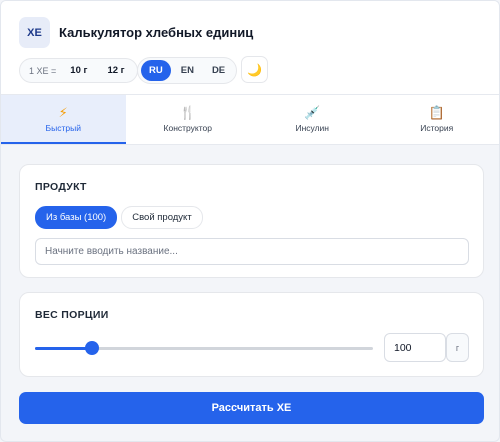 The width and height of the screenshot is (500, 442). I want to click on calculate-button: Рассчитать ХЕ, so click(251, 408).